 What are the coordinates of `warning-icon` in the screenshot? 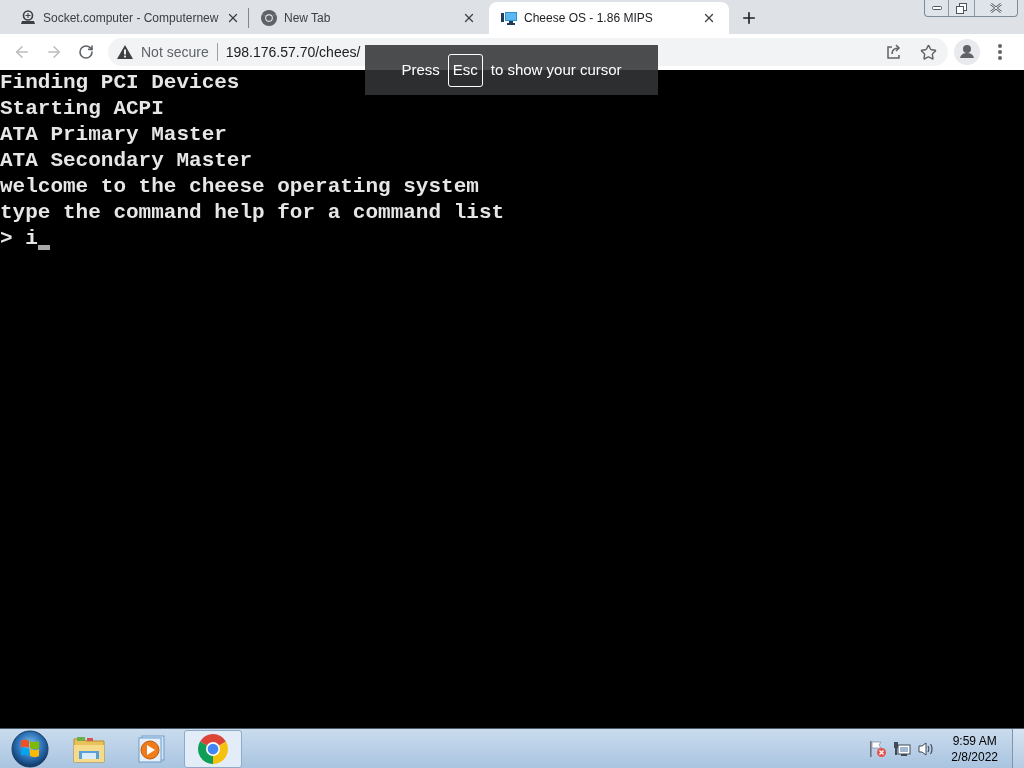 It's located at (125, 52).